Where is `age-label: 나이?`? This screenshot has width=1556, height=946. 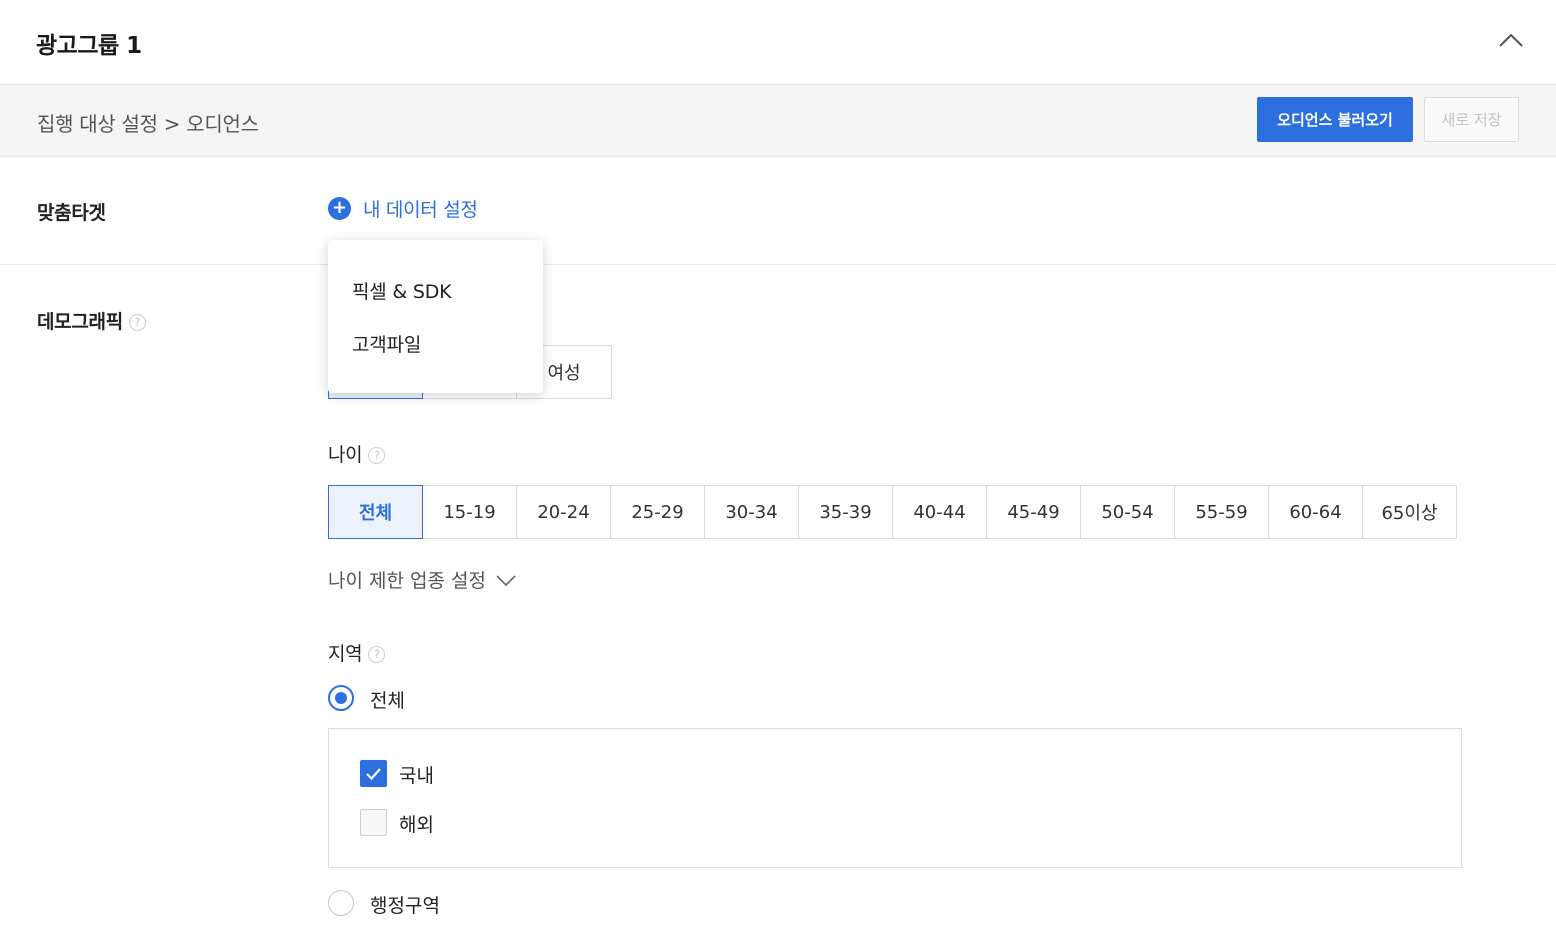 age-label: 나이? is located at coordinates (357, 453).